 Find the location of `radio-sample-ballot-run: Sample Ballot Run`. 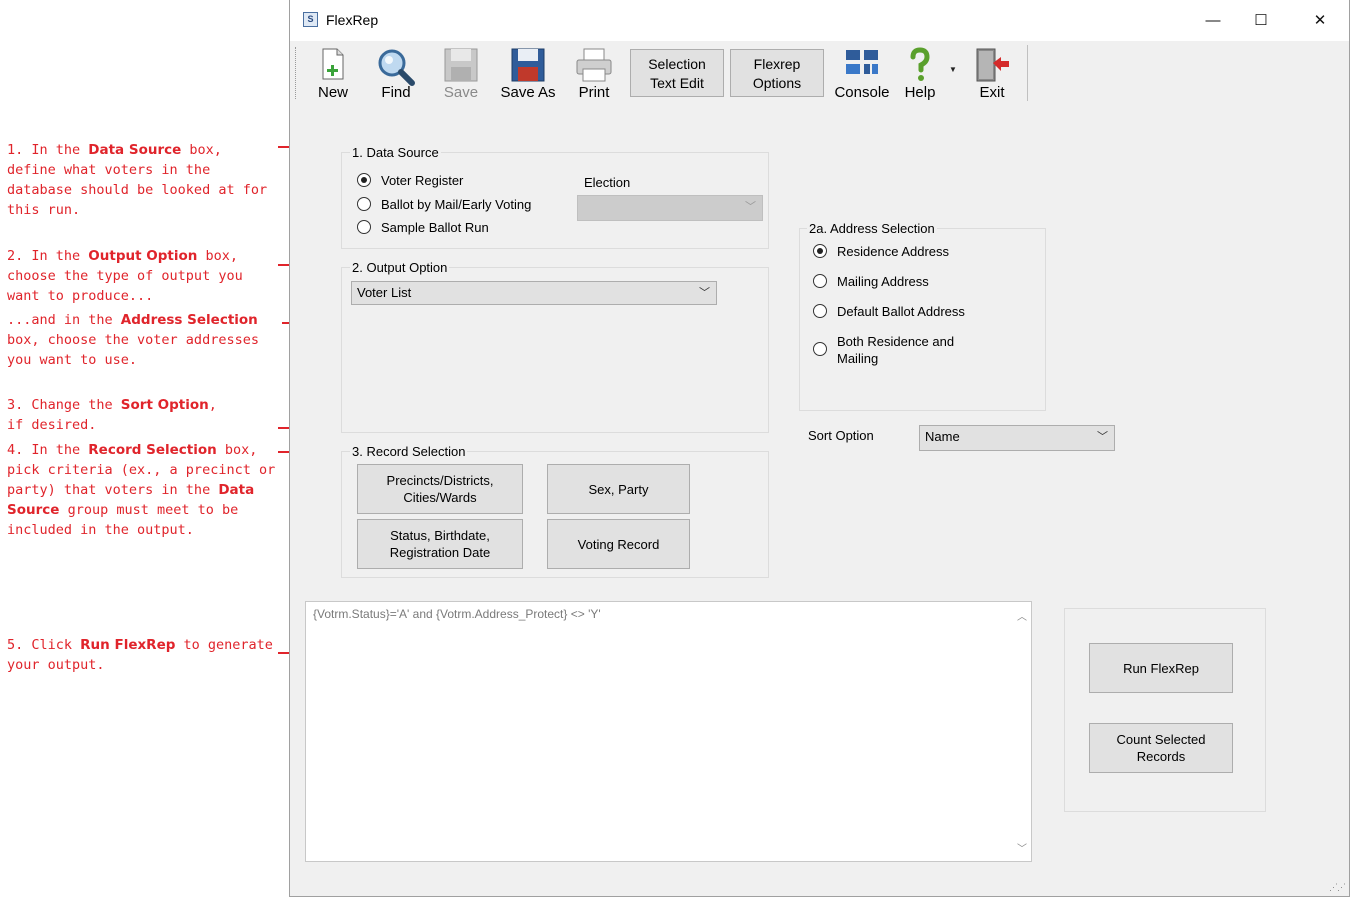

radio-sample-ballot-run: Sample Ballot Run is located at coordinates (423, 228).